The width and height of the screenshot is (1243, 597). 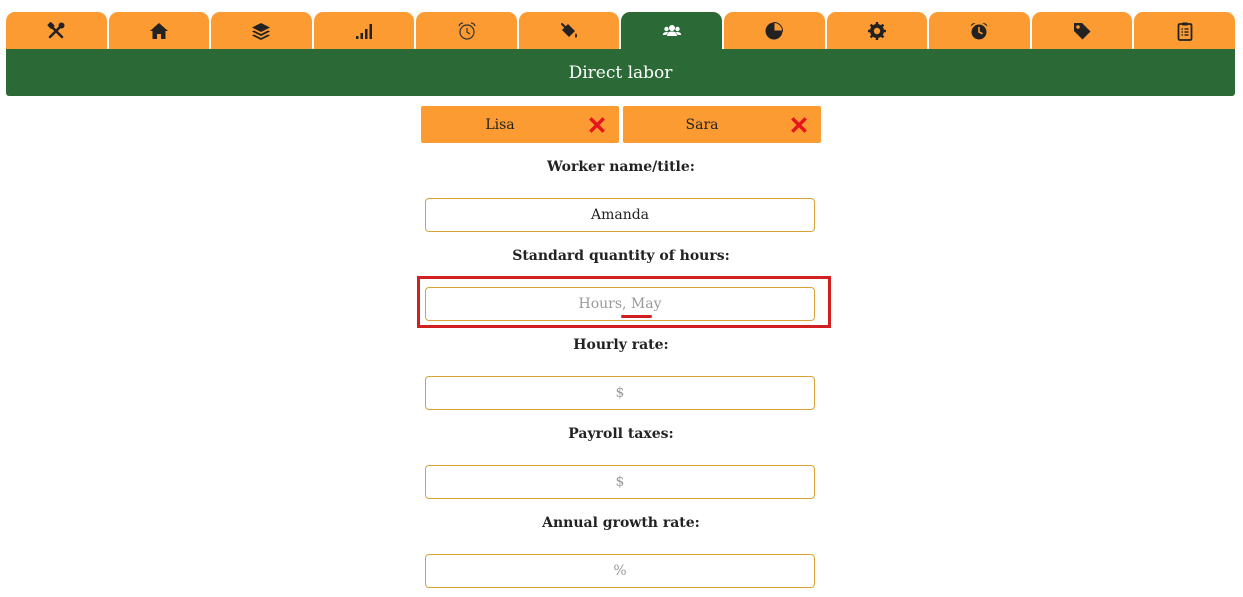 I want to click on tab-schedule, so click(x=979, y=30).